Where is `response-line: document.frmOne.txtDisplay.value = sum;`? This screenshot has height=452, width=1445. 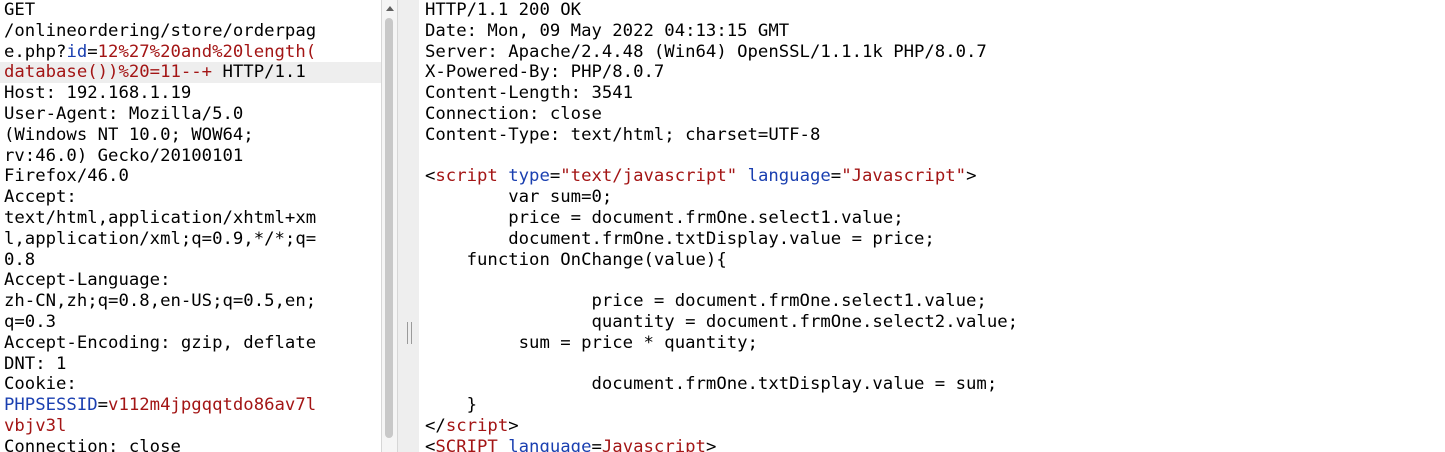 response-line: document.frmOne.txtDisplay.value = sum; is located at coordinates (935, 384).